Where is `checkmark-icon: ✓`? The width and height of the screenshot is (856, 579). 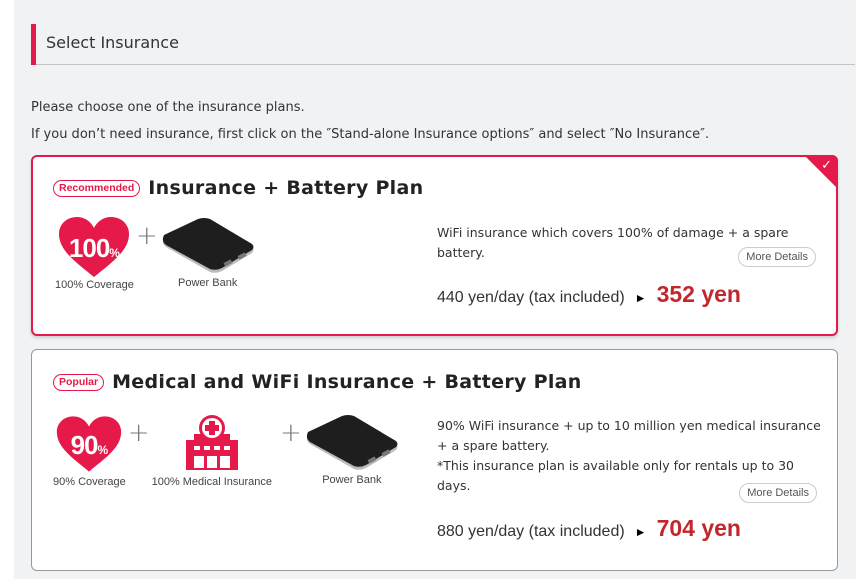
checkmark-icon: ✓ is located at coordinates (826, 165).